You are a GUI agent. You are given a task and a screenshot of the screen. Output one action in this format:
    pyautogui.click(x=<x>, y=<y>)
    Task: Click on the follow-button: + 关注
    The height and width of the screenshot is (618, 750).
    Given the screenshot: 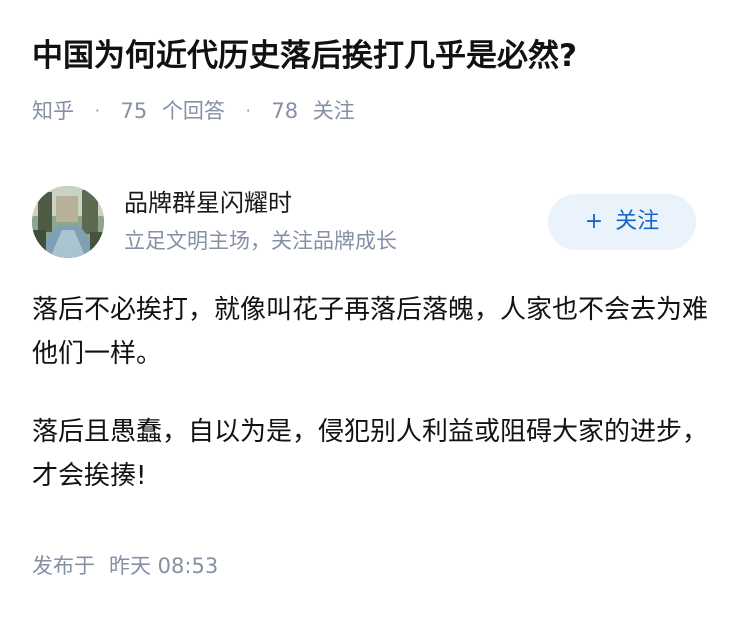 What is the action you would take?
    pyautogui.click(x=622, y=222)
    